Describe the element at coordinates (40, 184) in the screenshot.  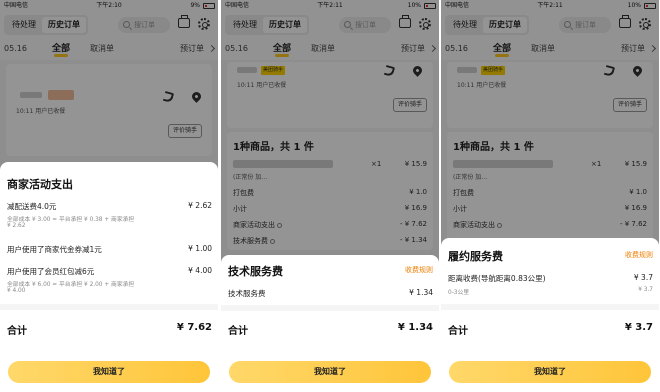
I see `sheet-title: 商家活动支出` at that location.